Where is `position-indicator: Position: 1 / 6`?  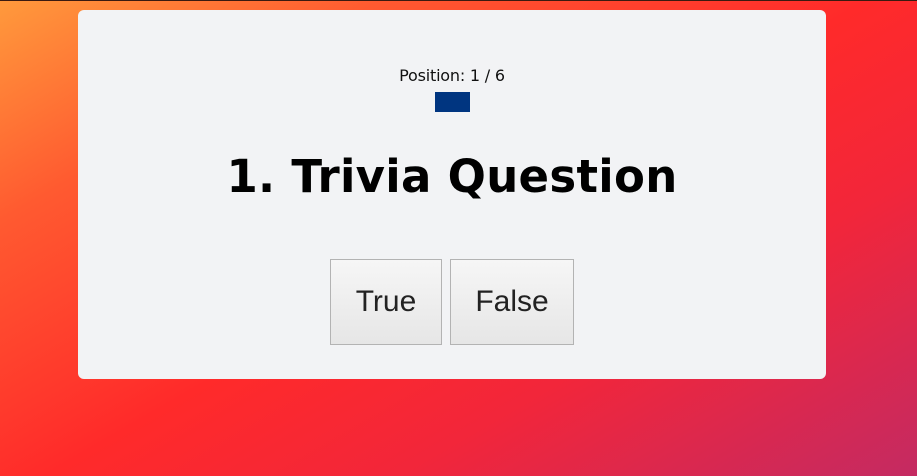 position-indicator: Position: 1 / 6 is located at coordinates (452, 75).